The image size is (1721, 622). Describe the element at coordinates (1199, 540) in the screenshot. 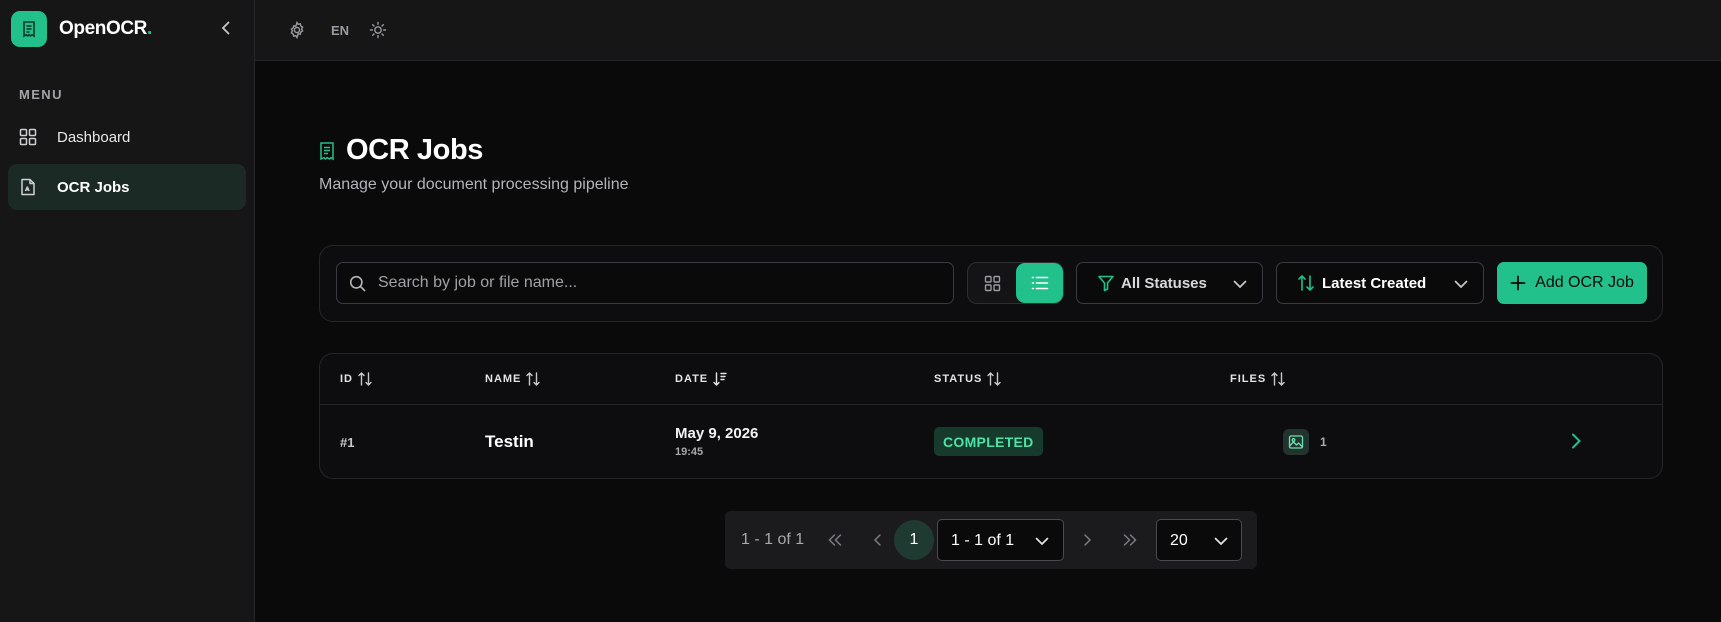

I see `page-size-select: 20` at that location.